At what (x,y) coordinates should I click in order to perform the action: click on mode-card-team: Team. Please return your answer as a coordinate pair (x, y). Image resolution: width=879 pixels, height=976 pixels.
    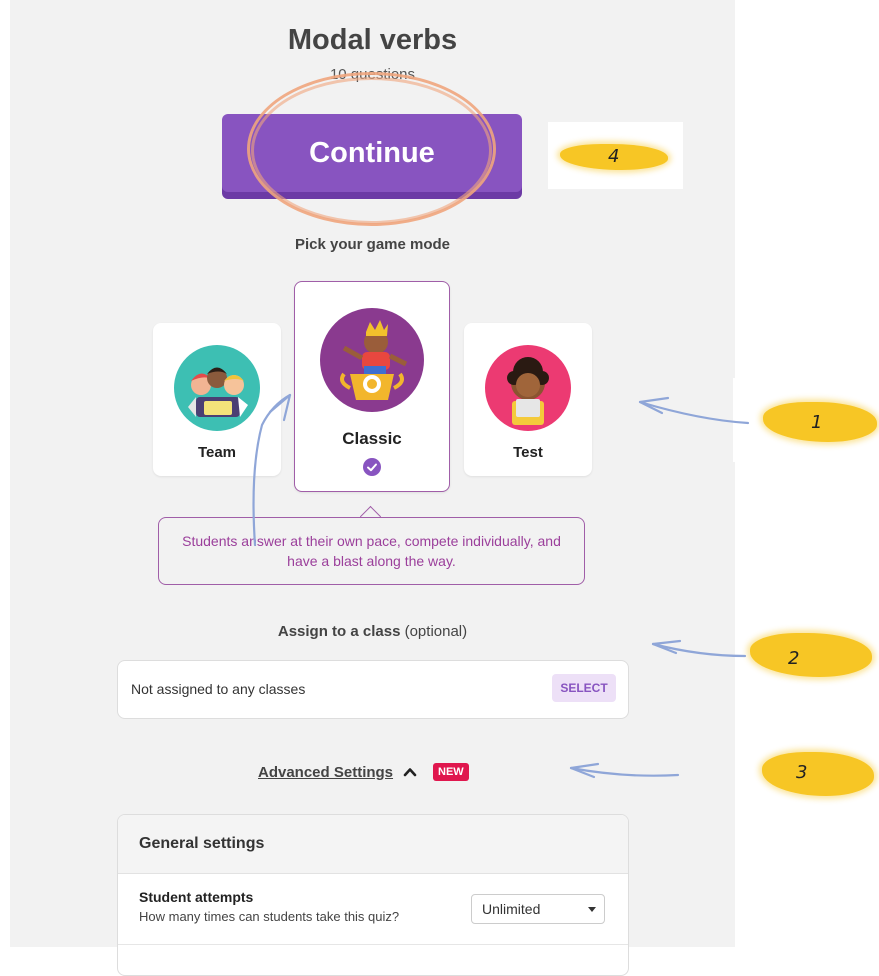
    Looking at the image, I should click on (217, 399).